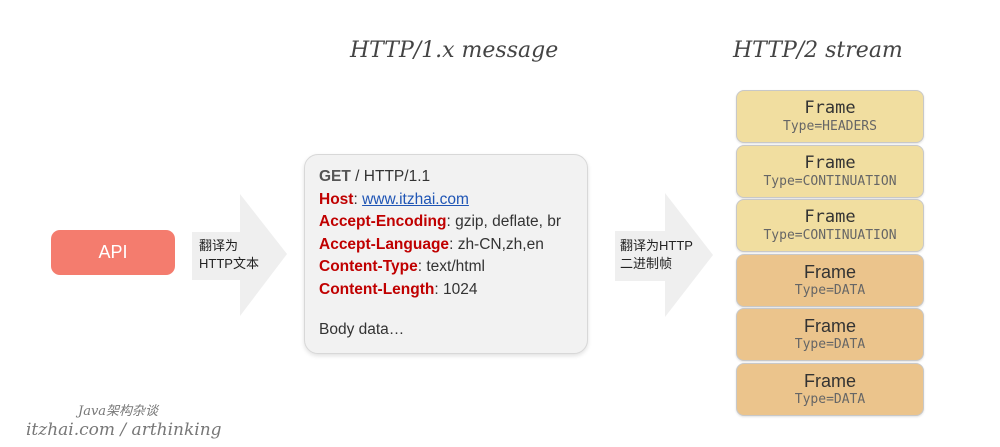 The height and width of the screenshot is (447, 1000). What do you see at coordinates (656, 255) in the screenshot?
I see `arrow-label-2: 翻译为HTTP 二进制帧` at bounding box center [656, 255].